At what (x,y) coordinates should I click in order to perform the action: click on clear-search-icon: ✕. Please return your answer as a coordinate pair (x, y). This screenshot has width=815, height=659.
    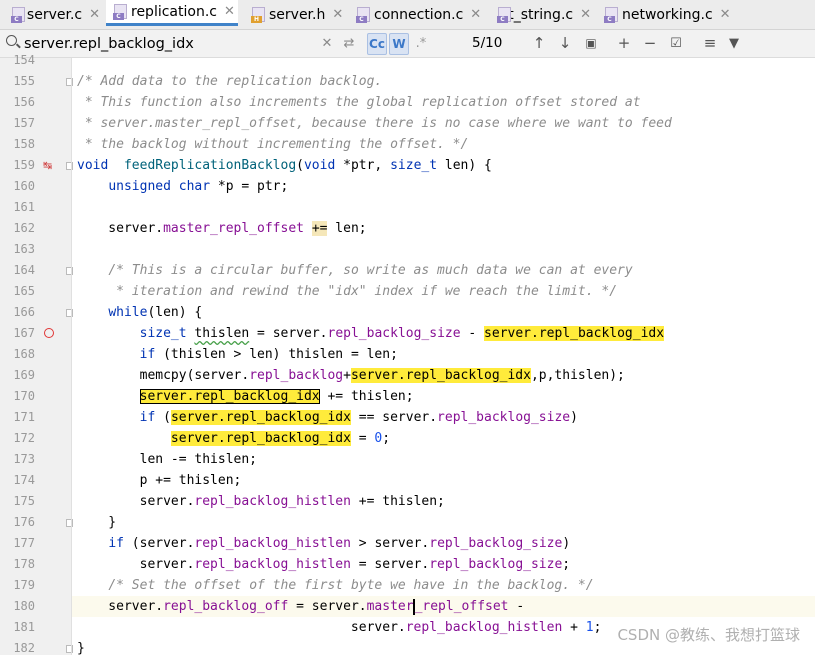
    Looking at the image, I should click on (327, 43).